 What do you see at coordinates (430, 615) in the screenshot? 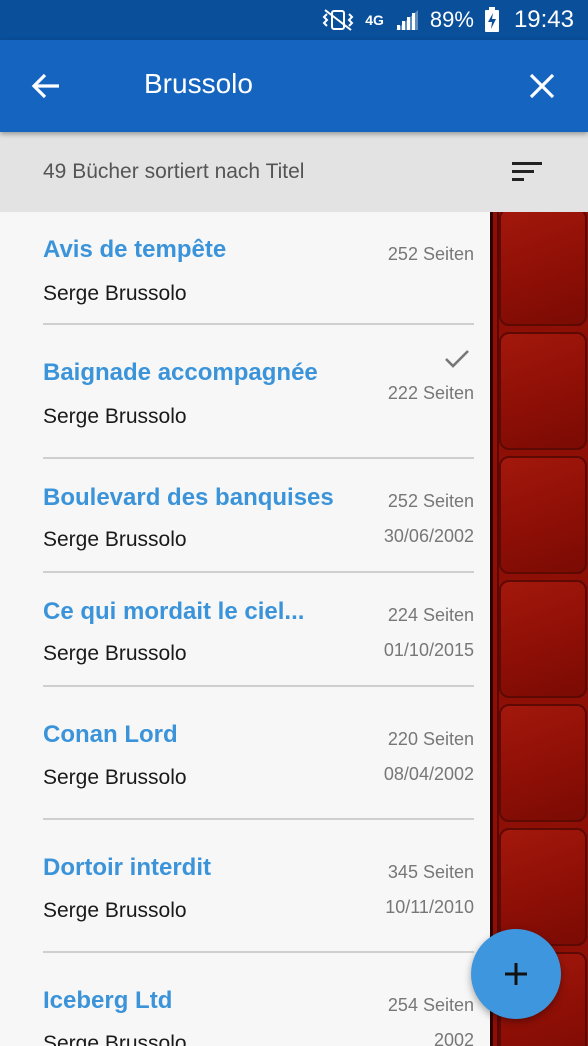
I see `book-pages: 224 Seiten` at bounding box center [430, 615].